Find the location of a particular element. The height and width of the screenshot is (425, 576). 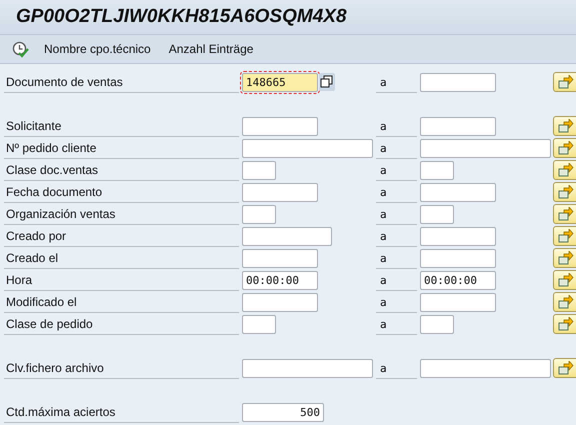

toolbar-button: Anzahl Einträge is located at coordinates (211, 49).